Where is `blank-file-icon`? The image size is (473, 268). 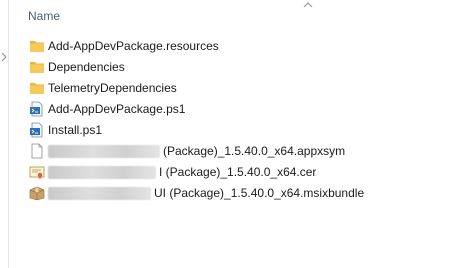 blank-file-icon is located at coordinates (37, 151).